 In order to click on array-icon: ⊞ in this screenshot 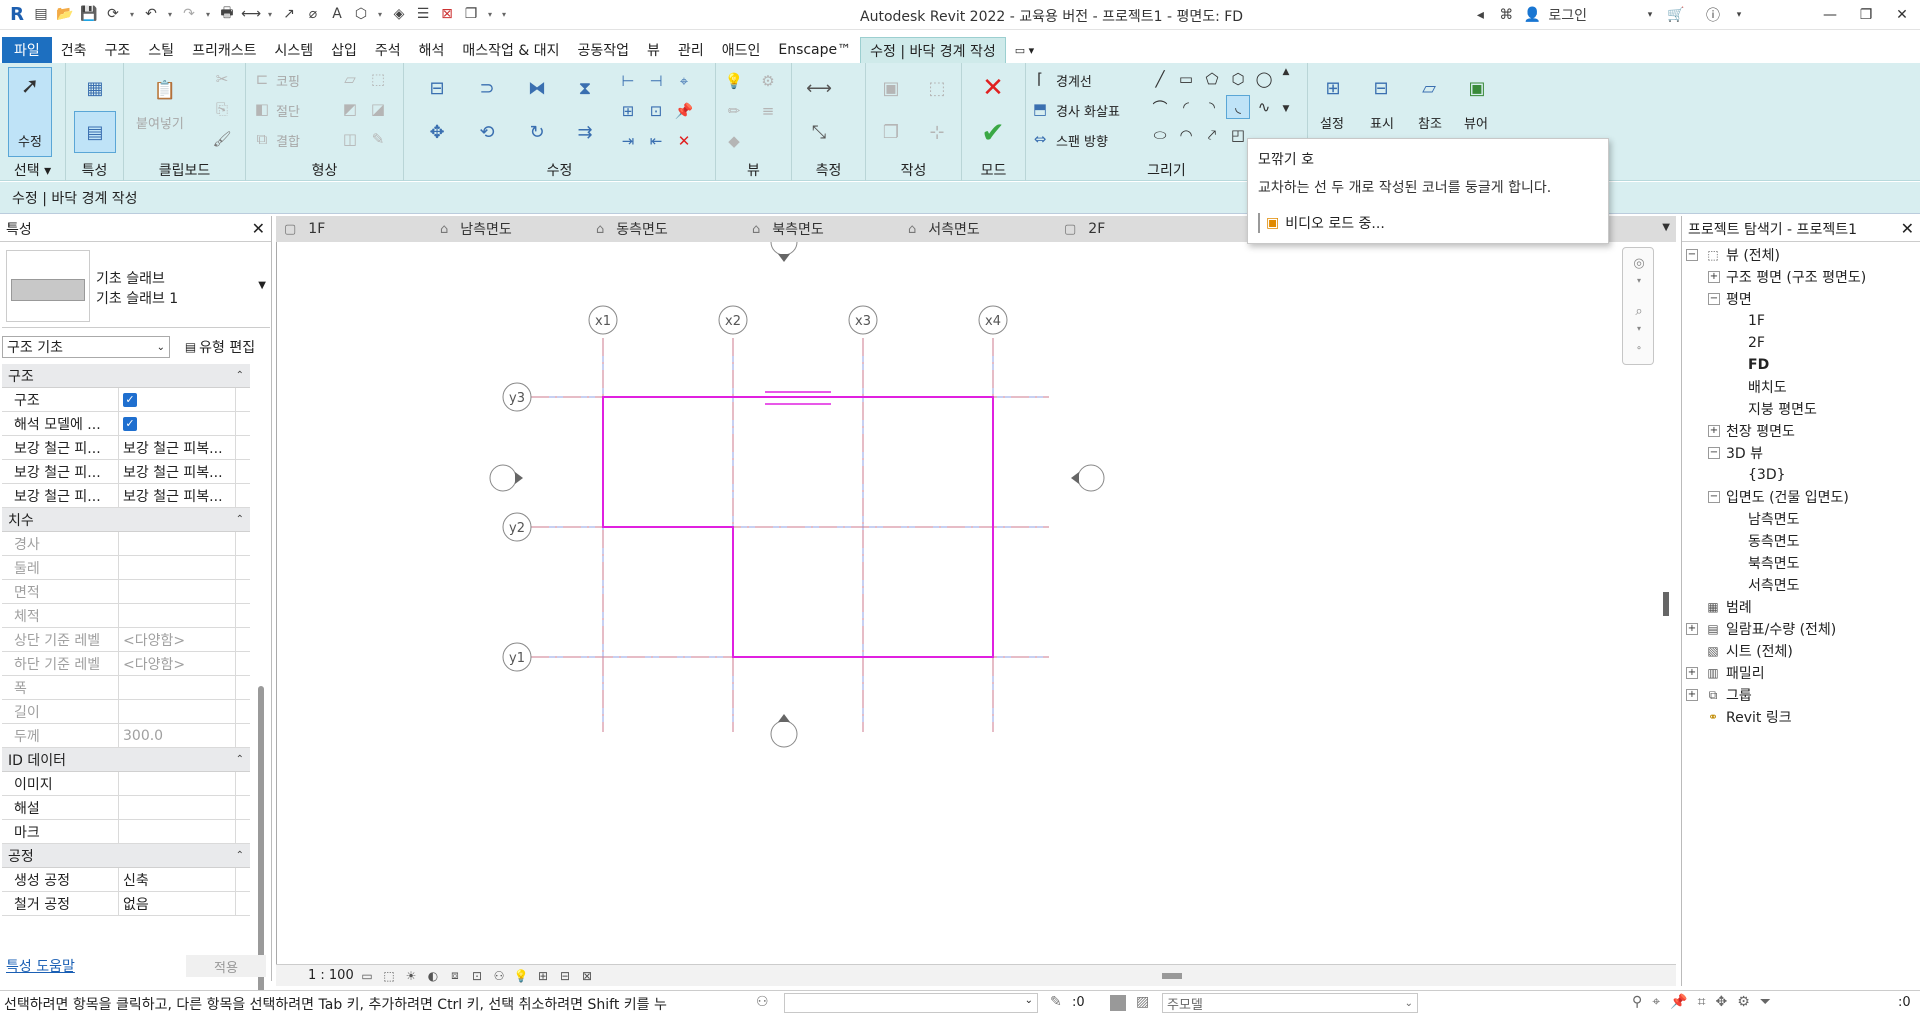, I will do `click(628, 111)`.